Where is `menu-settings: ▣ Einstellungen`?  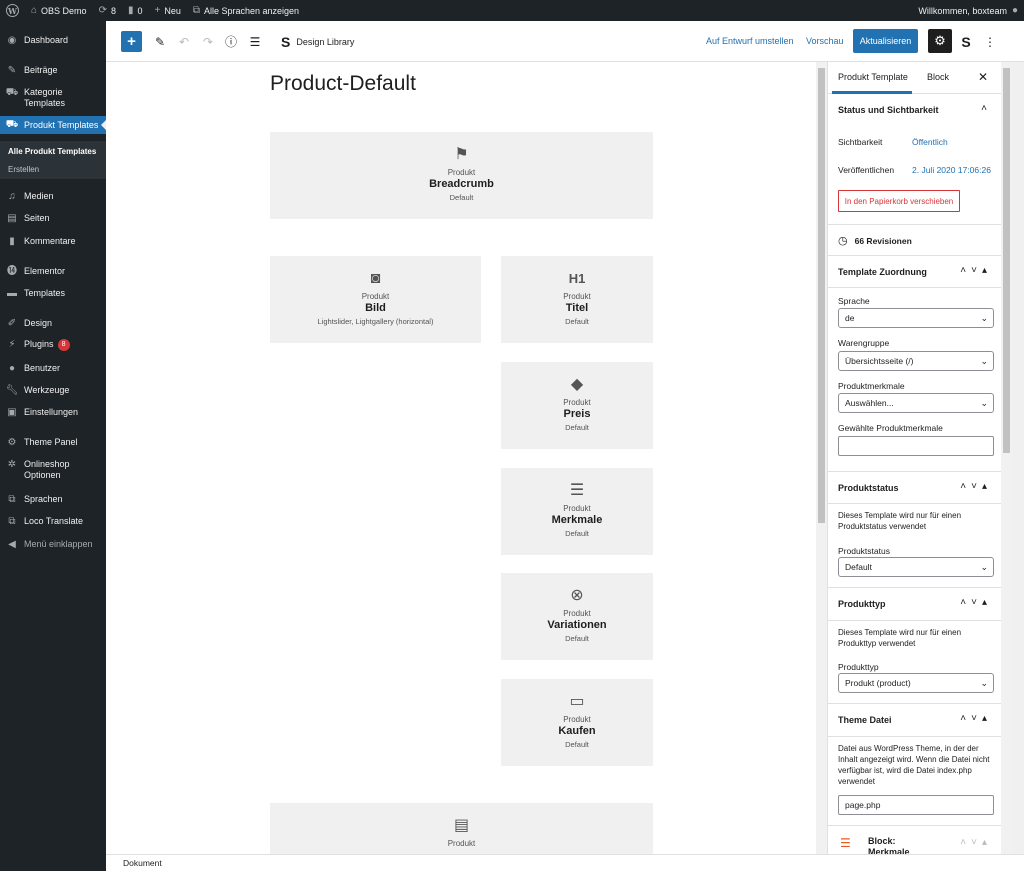
menu-settings: ▣ Einstellungen is located at coordinates (53, 413).